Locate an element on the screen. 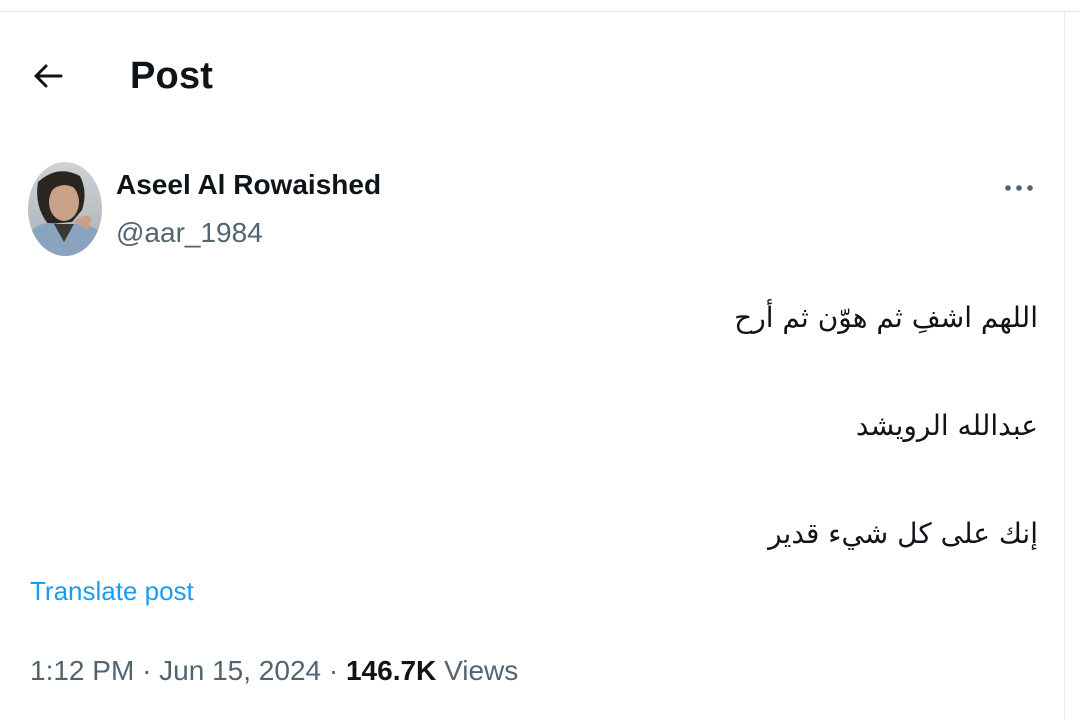 The width and height of the screenshot is (1080, 720). tweet-line: إنك على كل شيء قدير is located at coordinates (903, 533).